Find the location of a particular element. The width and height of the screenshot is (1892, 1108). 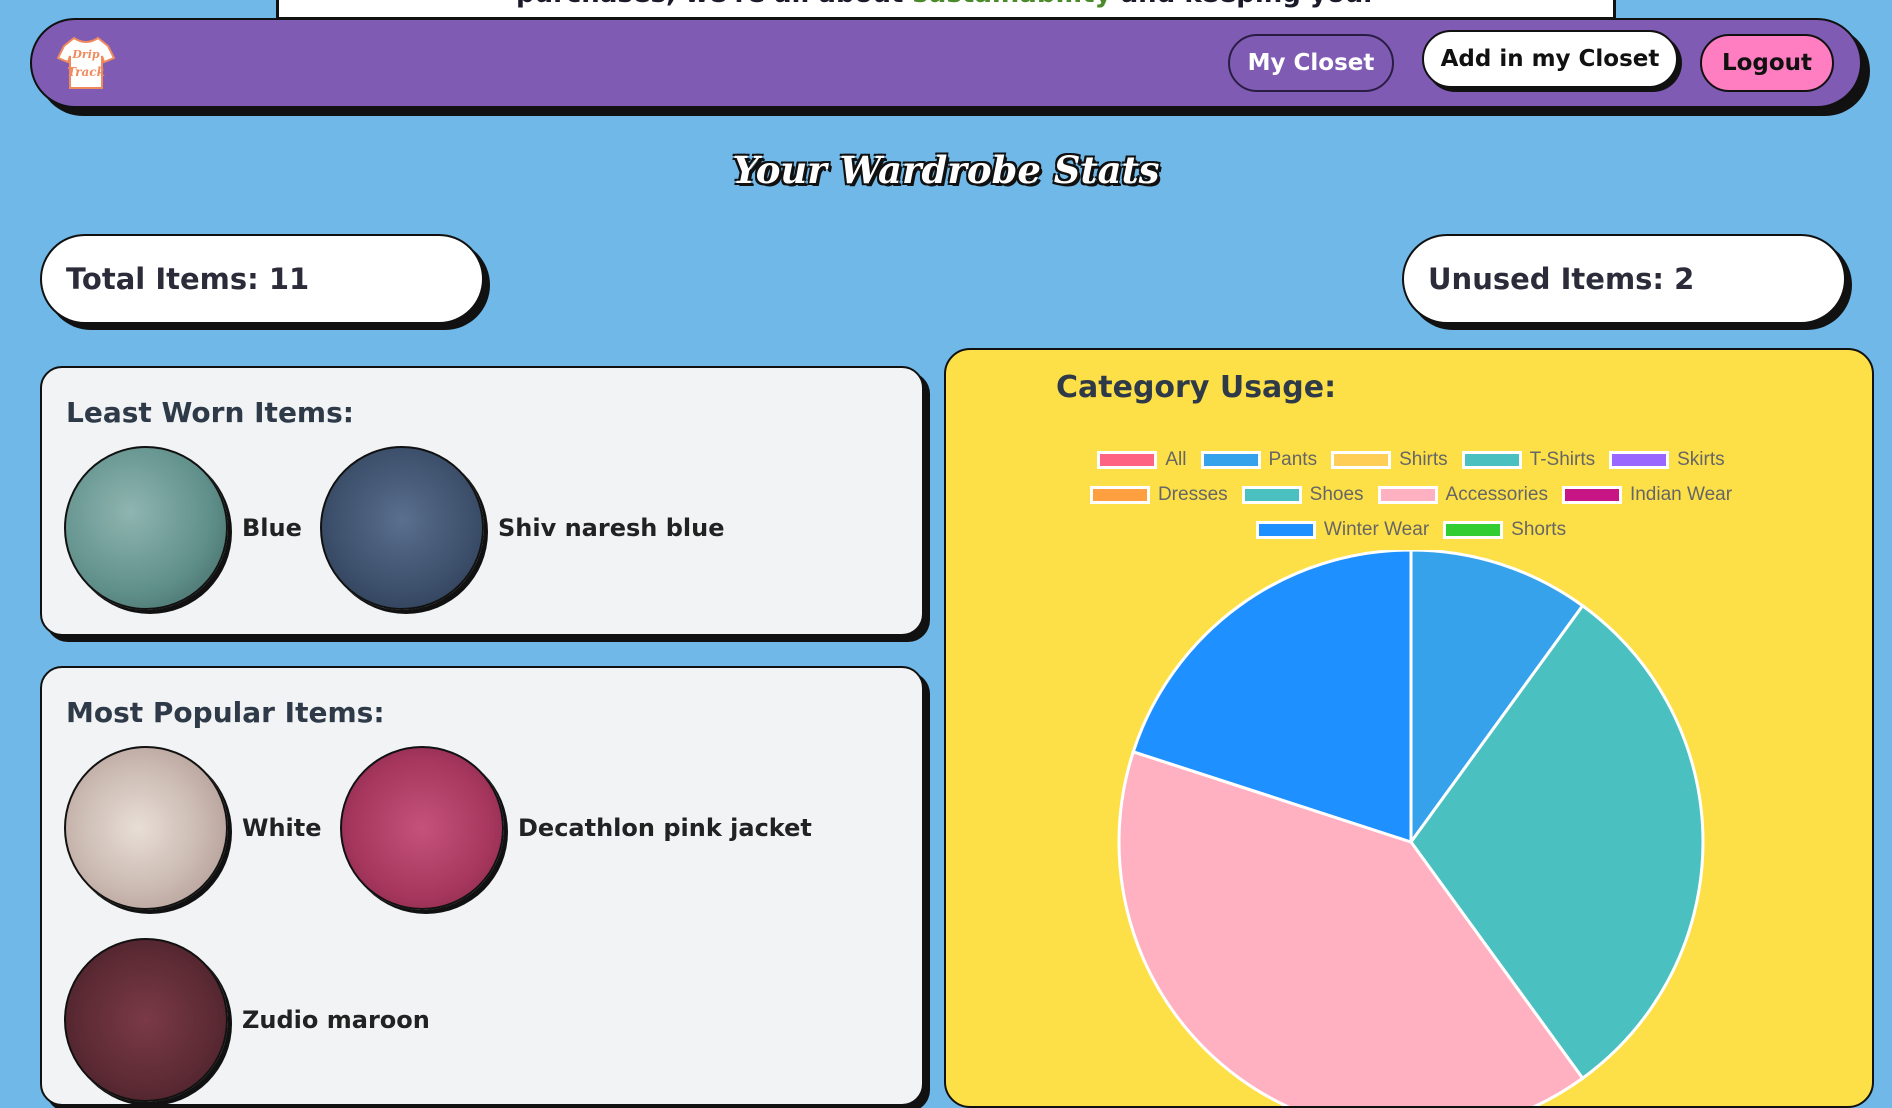

legend-label: T-Shirts is located at coordinates (1562, 459).